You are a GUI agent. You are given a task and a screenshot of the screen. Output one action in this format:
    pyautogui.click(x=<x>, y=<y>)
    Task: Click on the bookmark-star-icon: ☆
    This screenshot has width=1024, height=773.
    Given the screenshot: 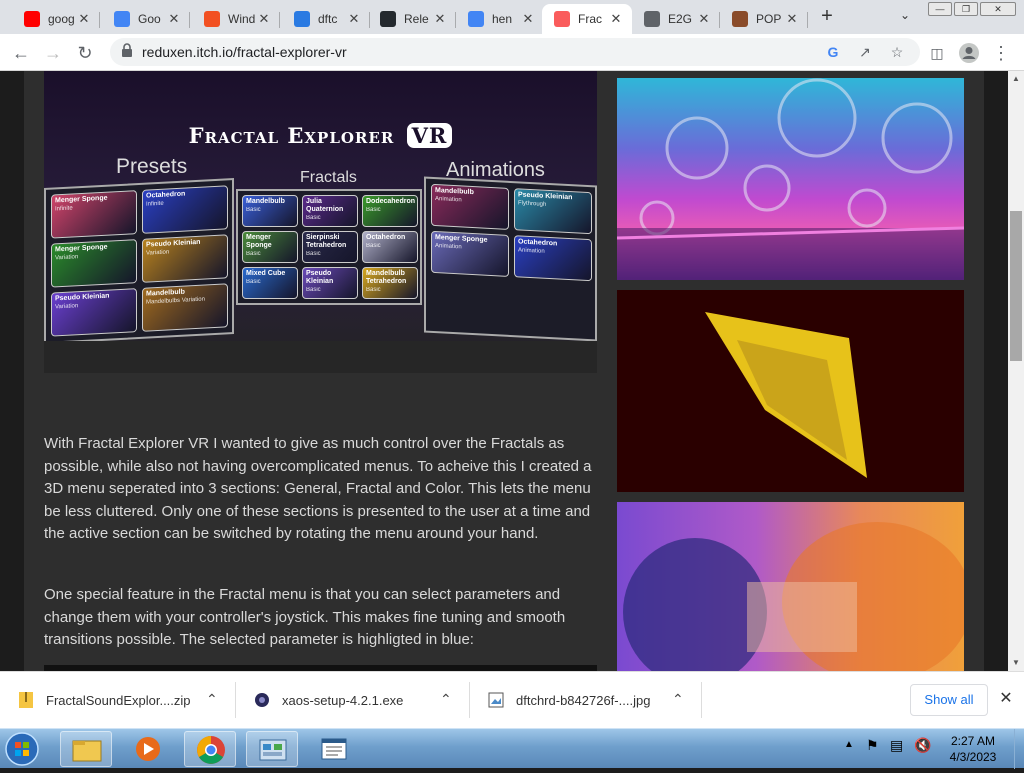 What is the action you would take?
    pyautogui.click(x=897, y=52)
    